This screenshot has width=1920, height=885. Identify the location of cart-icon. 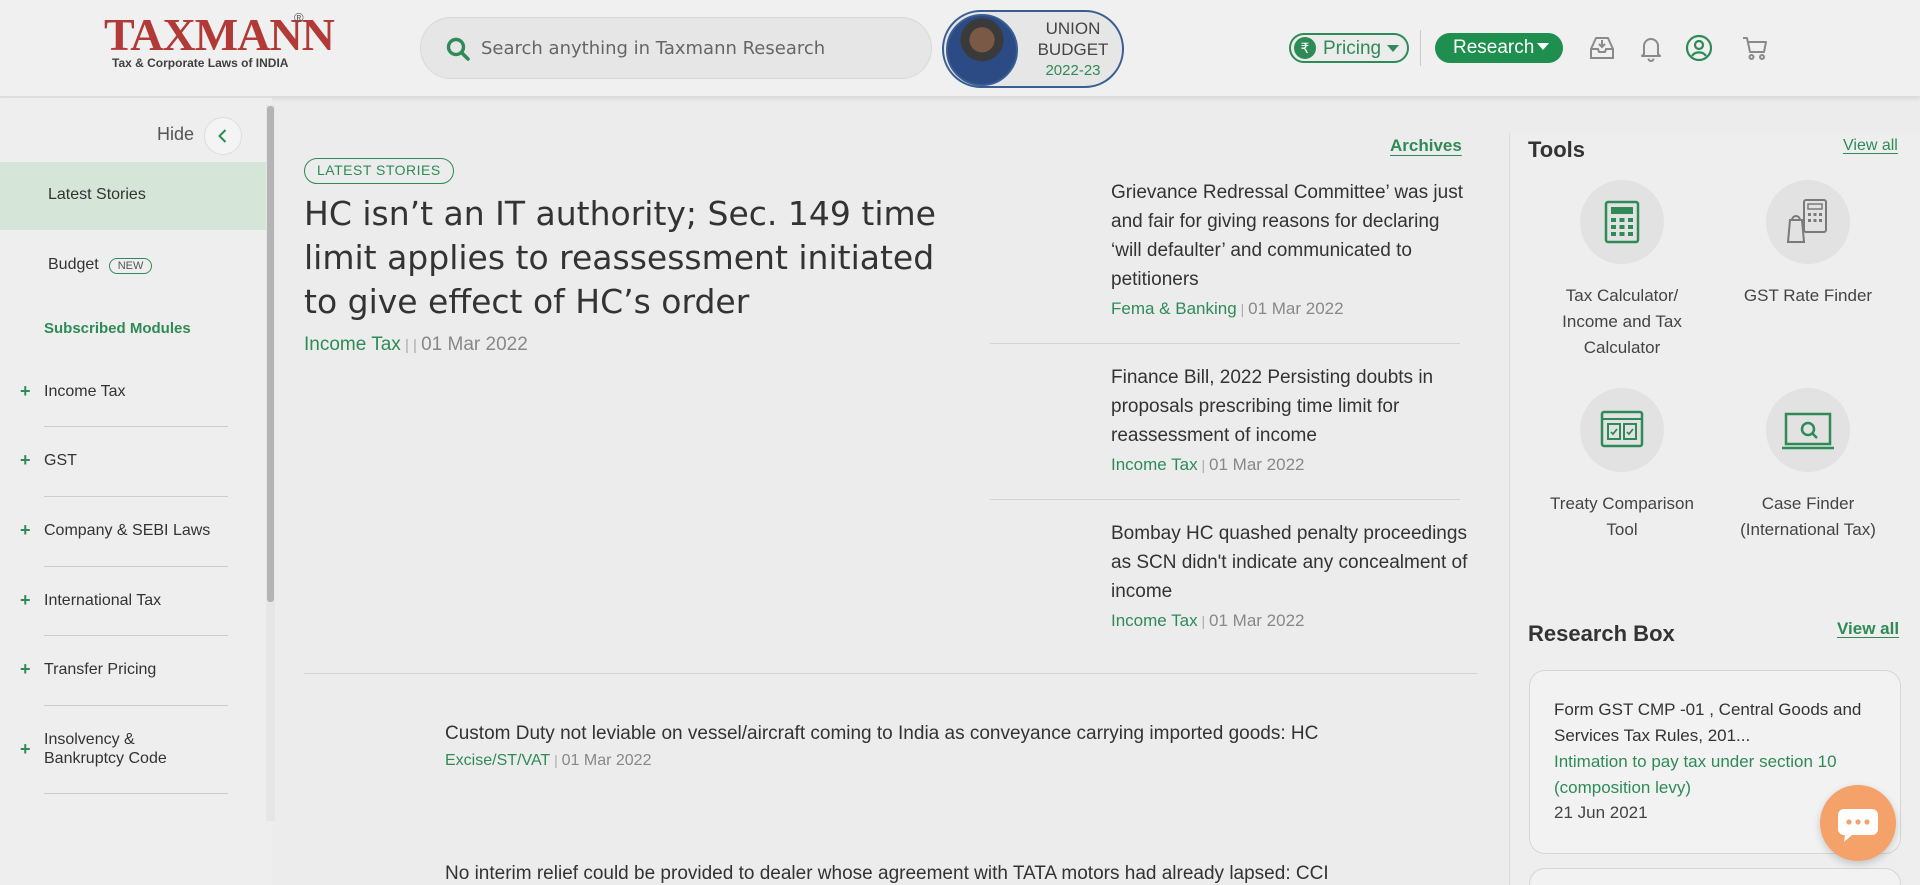
(1755, 48).